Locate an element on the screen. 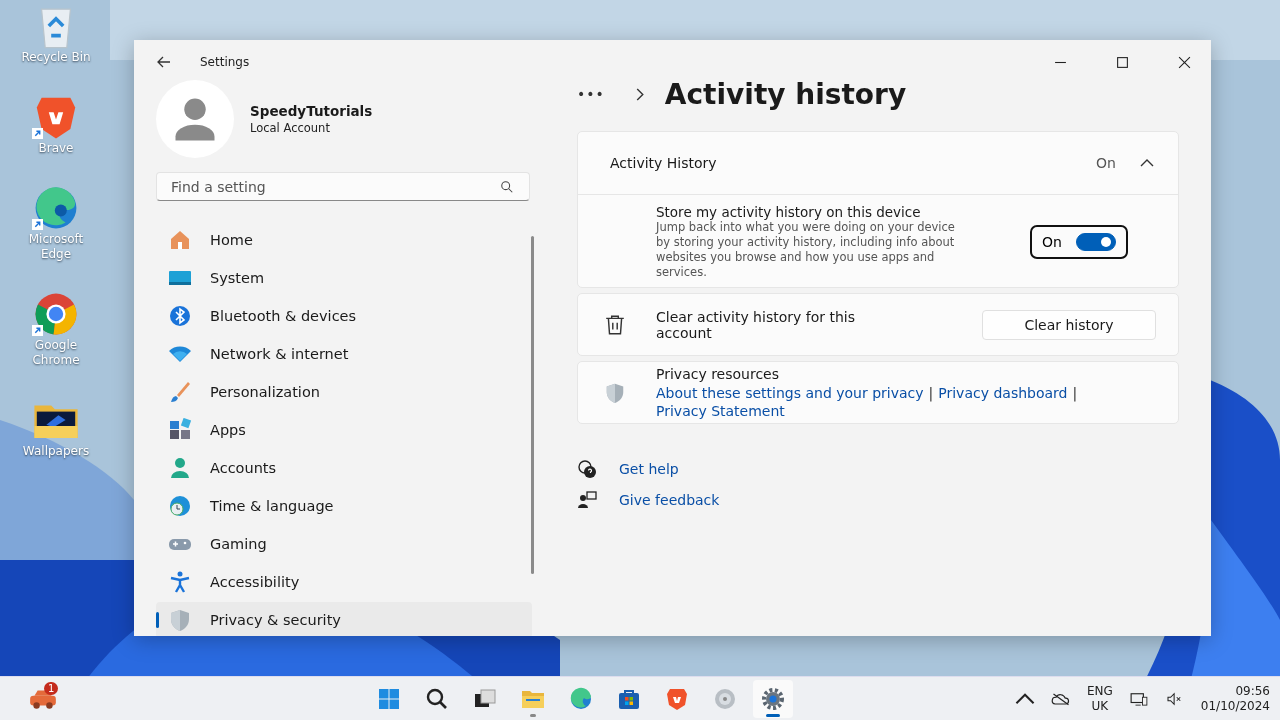 The image size is (1280, 720). nav-item: Bluetooth & devices is located at coordinates (344, 316).